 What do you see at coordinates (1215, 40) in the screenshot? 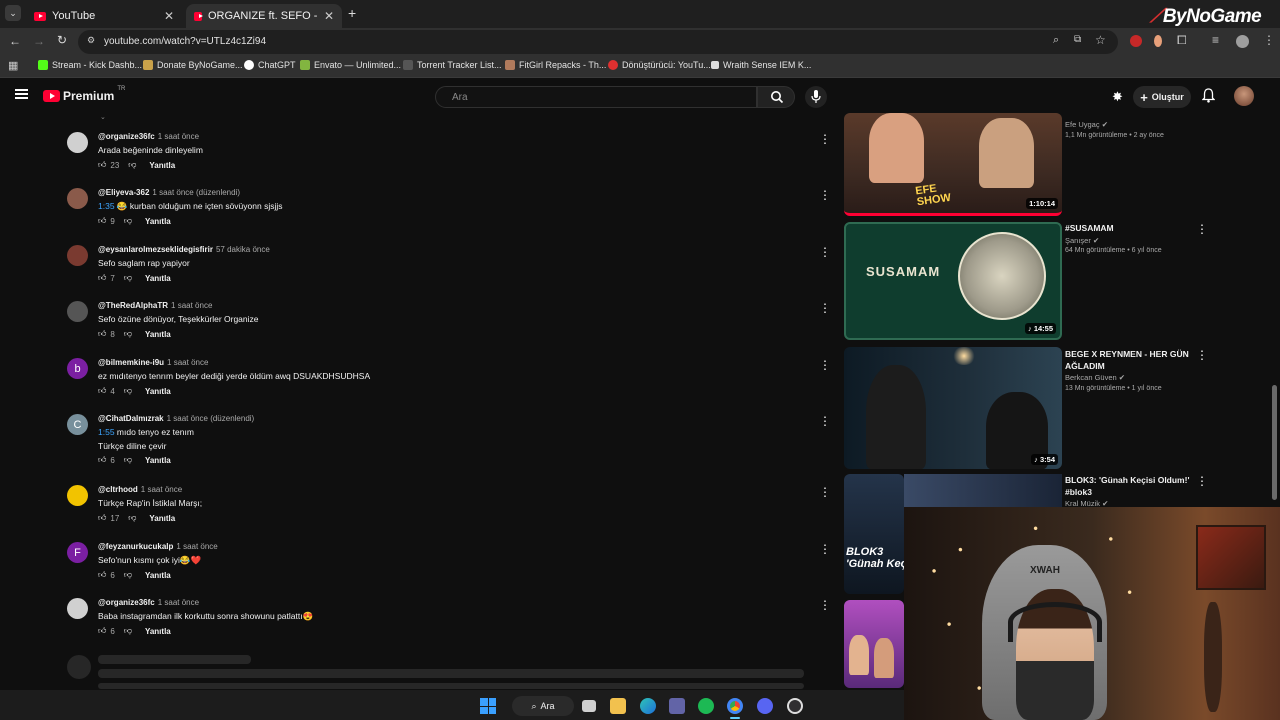
I see `reading-list-icon: ≡` at bounding box center [1215, 40].